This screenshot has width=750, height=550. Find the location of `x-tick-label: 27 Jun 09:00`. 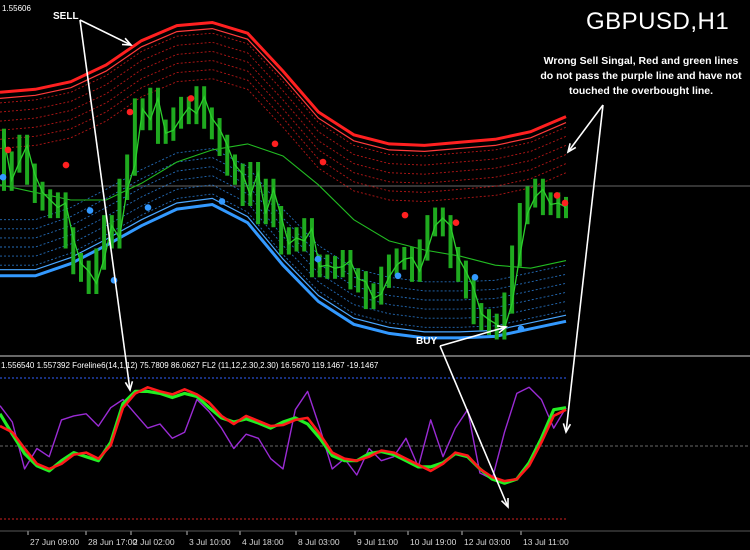

x-tick-label: 27 Jun 09:00 is located at coordinates (54, 542).